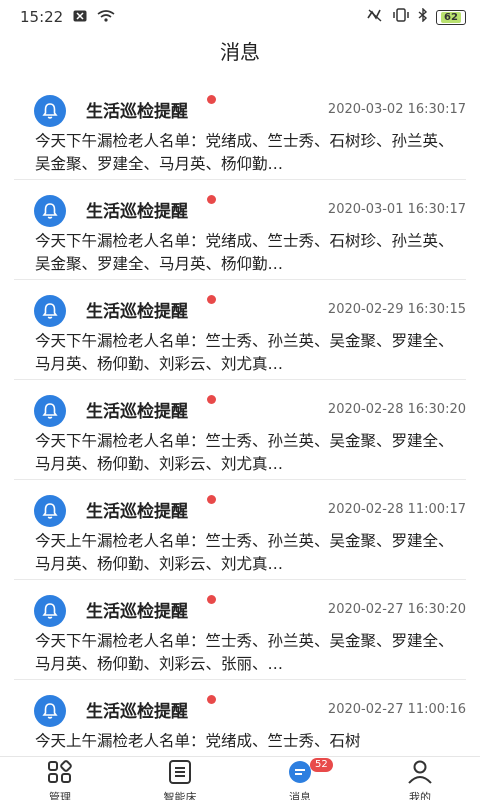 The height and width of the screenshot is (800, 480). I want to click on tab-mine: 我的, so click(420, 778).